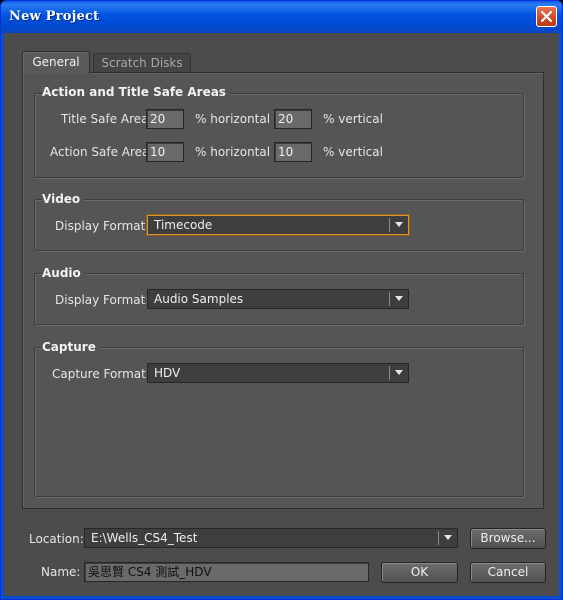 This screenshot has height=600, width=563. Describe the element at coordinates (271, 538) in the screenshot. I see `location-dropdown: E:\Wells_CS4_Test` at that location.